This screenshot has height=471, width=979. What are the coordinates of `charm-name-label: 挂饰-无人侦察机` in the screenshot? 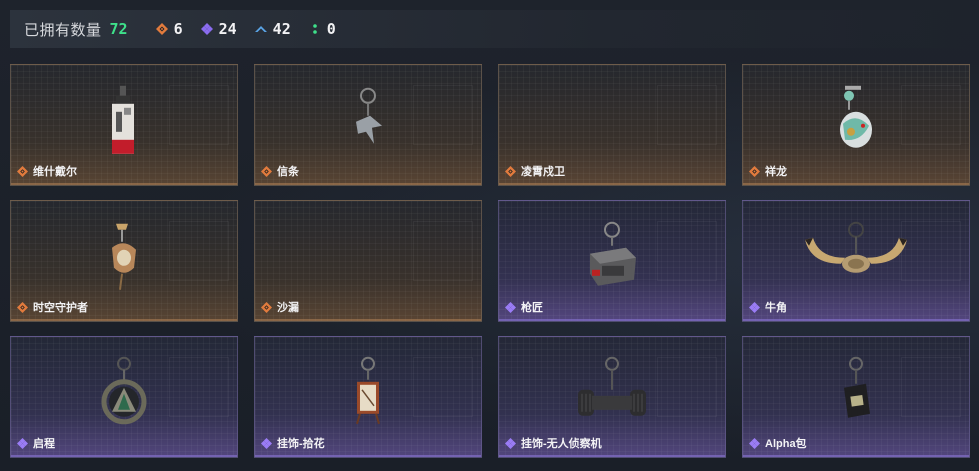 It's located at (561, 444).